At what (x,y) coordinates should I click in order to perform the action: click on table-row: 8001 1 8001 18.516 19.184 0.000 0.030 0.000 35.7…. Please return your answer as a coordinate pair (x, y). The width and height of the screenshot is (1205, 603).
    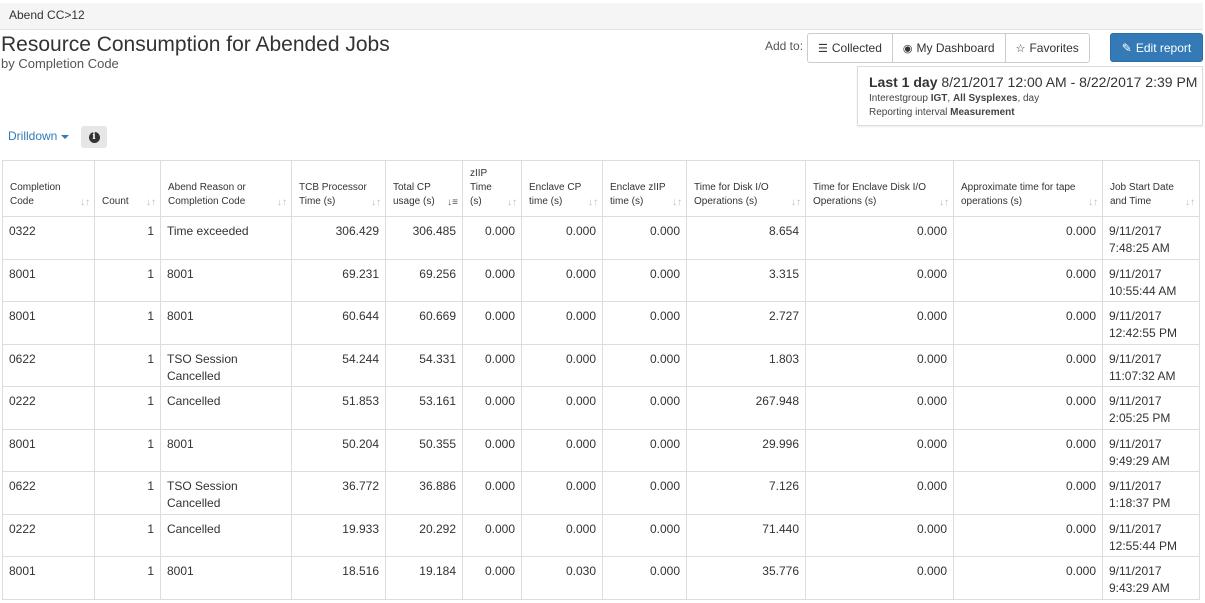
    Looking at the image, I should click on (601, 578).